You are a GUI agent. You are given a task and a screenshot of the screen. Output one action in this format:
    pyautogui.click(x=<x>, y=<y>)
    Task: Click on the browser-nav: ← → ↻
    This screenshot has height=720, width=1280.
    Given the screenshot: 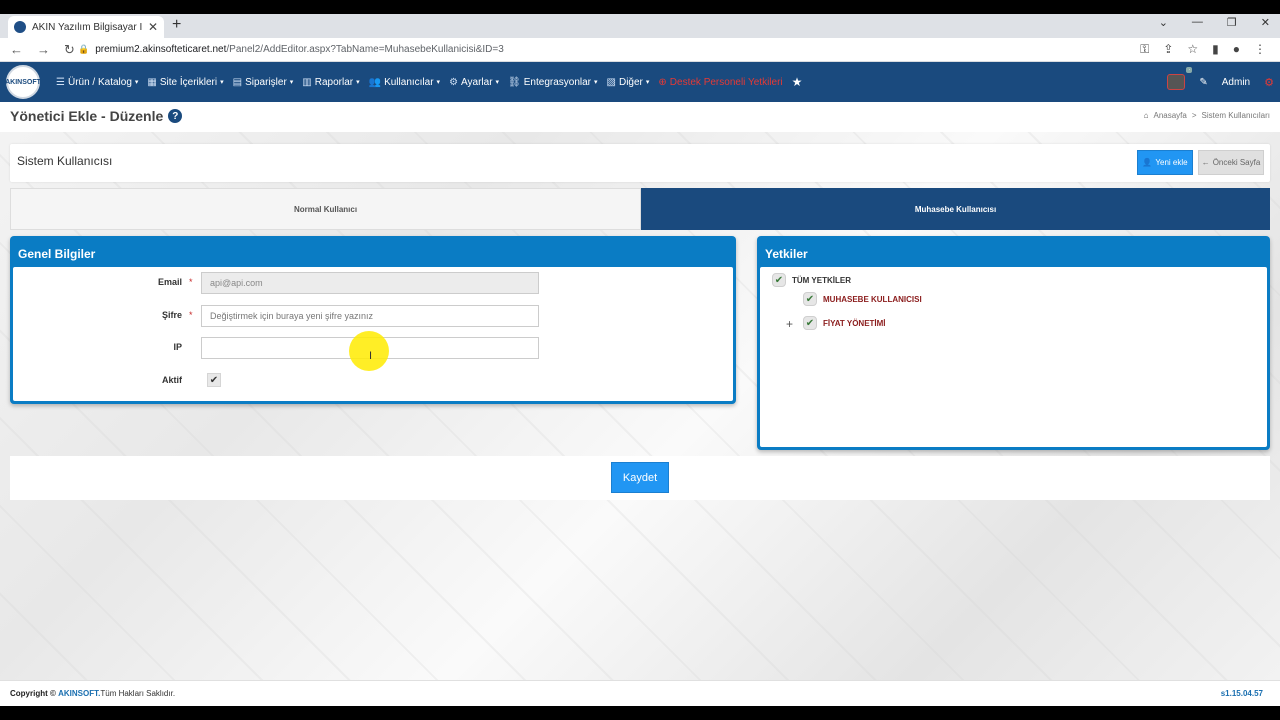 What is the action you would take?
    pyautogui.click(x=39, y=50)
    